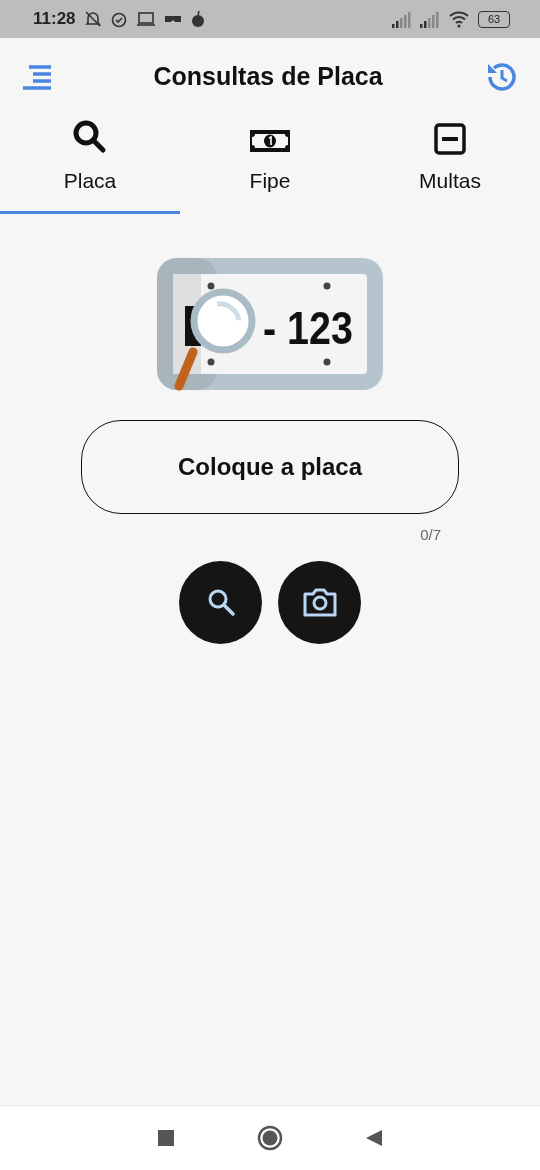 This screenshot has width=540, height=1170. What do you see at coordinates (90, 136) in the screenshot?
I see `search-icon` at bounding box center [90, 136].